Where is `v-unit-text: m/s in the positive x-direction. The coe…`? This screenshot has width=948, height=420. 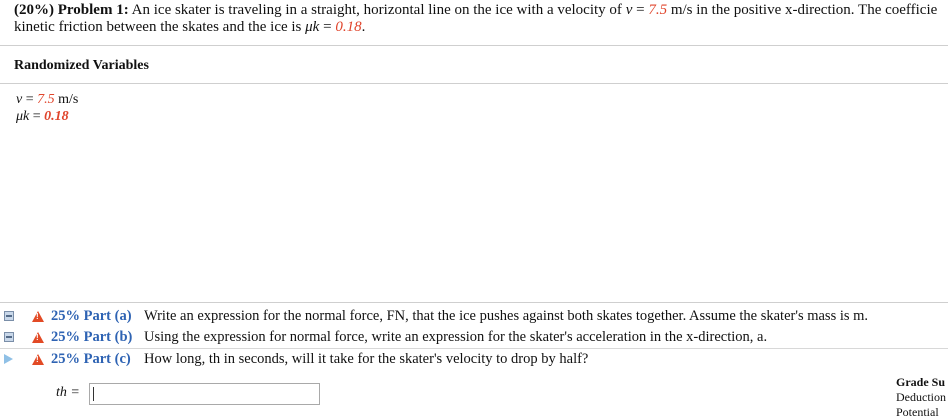 v-unit-text: m/s in the positive x-direction. The coe… is located at coordinates (802, 10).